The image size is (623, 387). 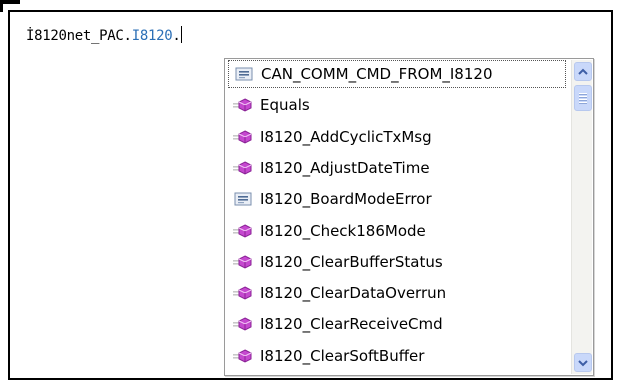 What do you see at coordinates (345, 167) in the screenshot?
I see `completion-item-label: I8120_AdjustDateTime` at bounding box center [345, 167].